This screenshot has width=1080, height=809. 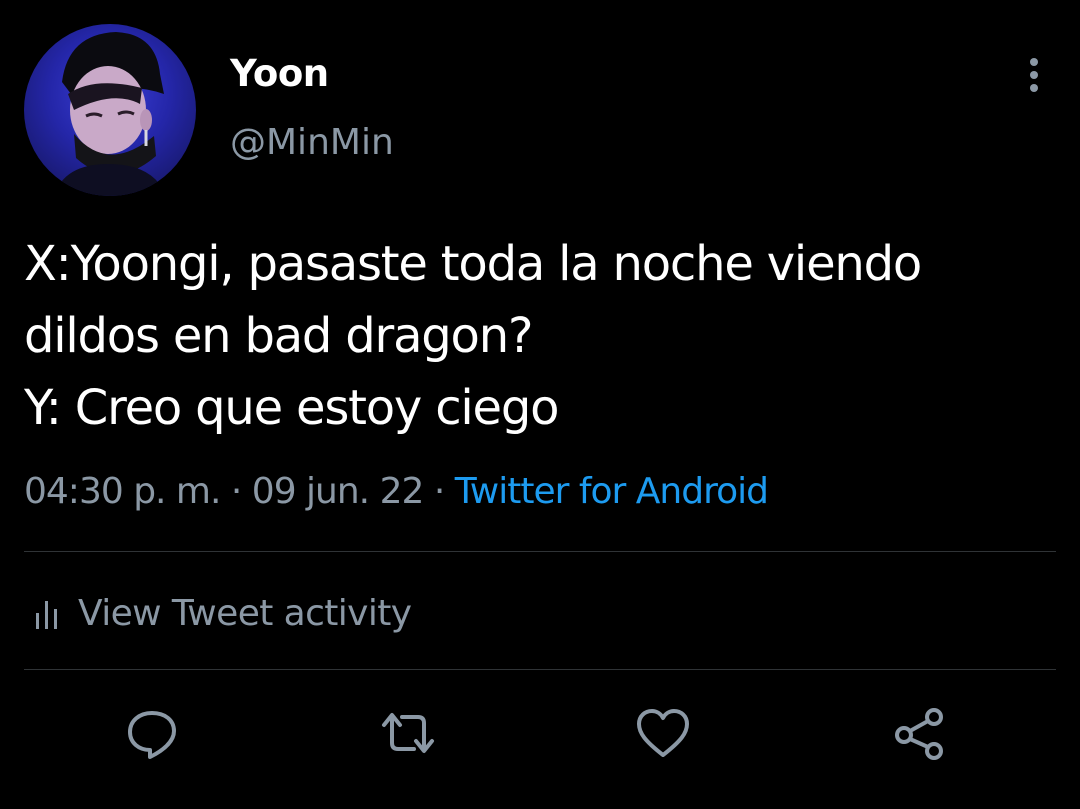 I want to click on tweet-time: 04:30 p. m., so click(x=122, y=491).